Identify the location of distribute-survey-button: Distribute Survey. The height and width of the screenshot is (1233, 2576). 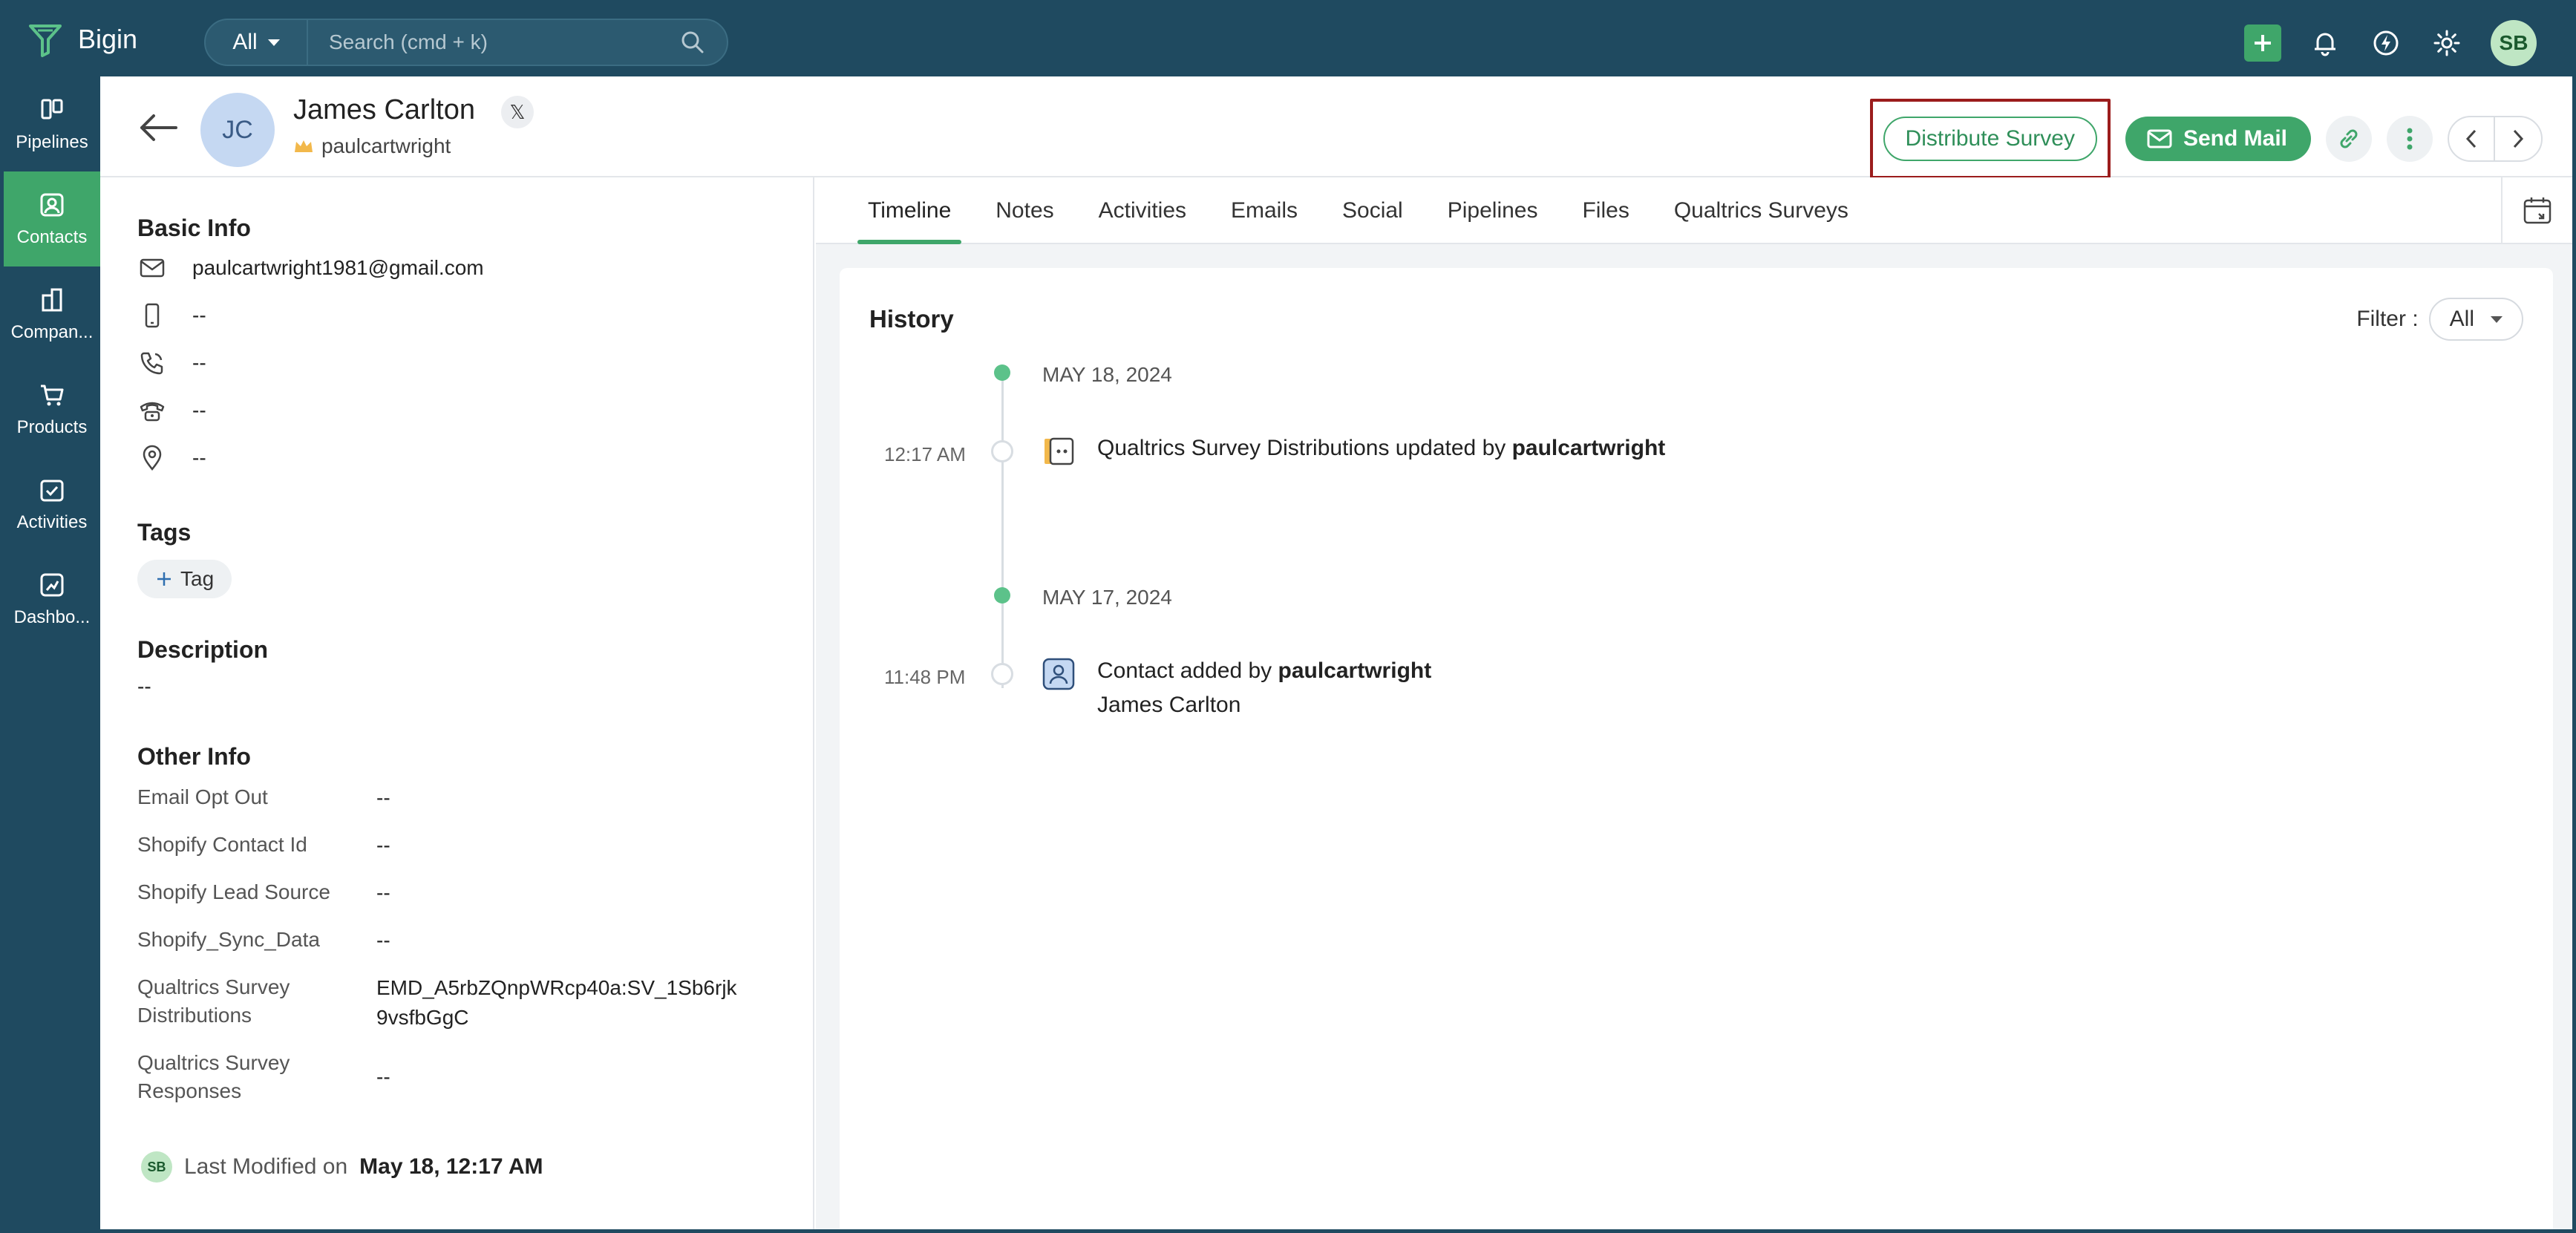
(1990, 139).